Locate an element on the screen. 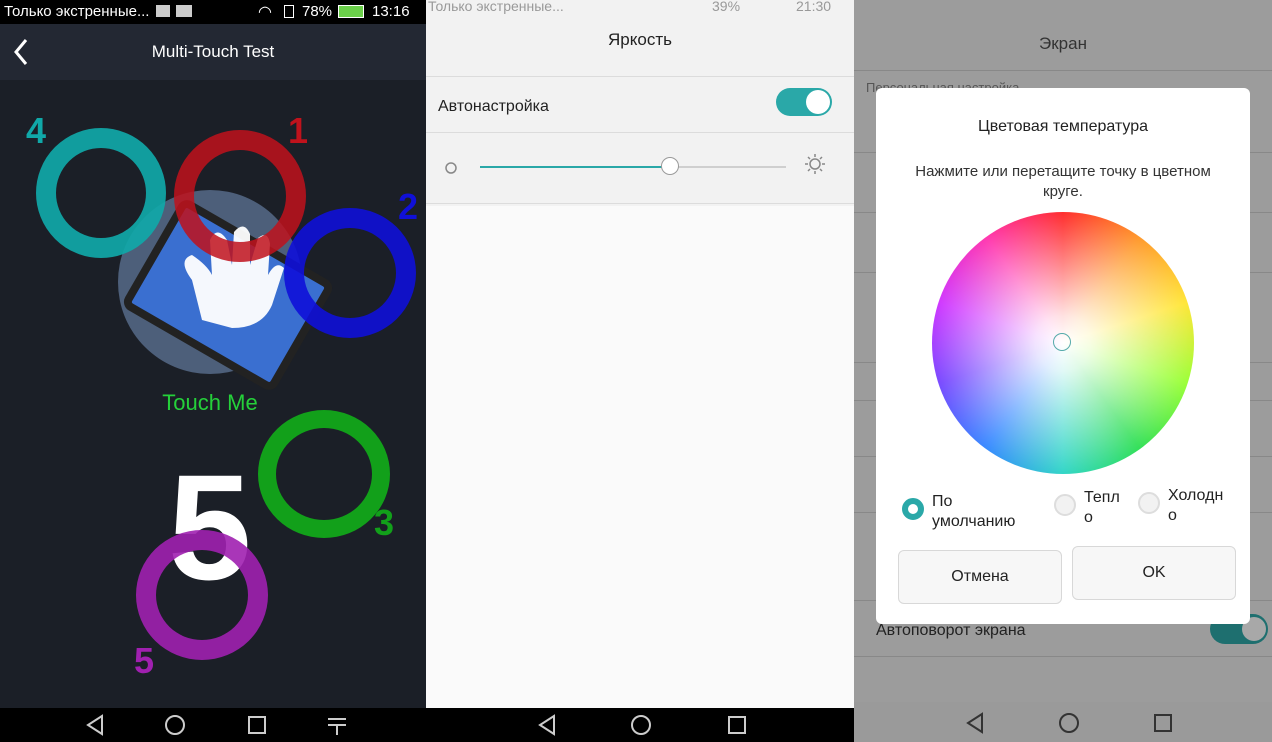  brightness-slider-row is located at coordinates (640, 168).